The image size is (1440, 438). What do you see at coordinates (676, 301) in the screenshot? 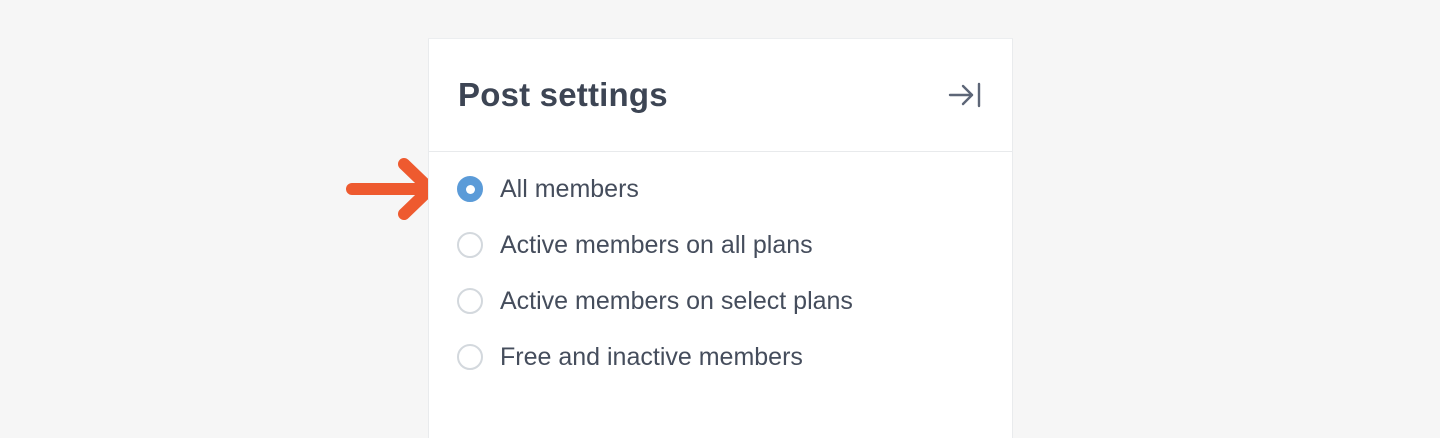
I see `radio-label: Active members on select plans` at bounding box center [676, 301].